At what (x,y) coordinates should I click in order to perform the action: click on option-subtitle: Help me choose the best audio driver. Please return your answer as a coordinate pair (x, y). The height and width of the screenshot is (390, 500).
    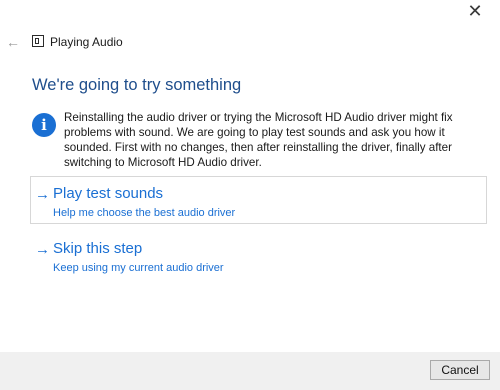
    Looking at the image, I should click on (144, 213).